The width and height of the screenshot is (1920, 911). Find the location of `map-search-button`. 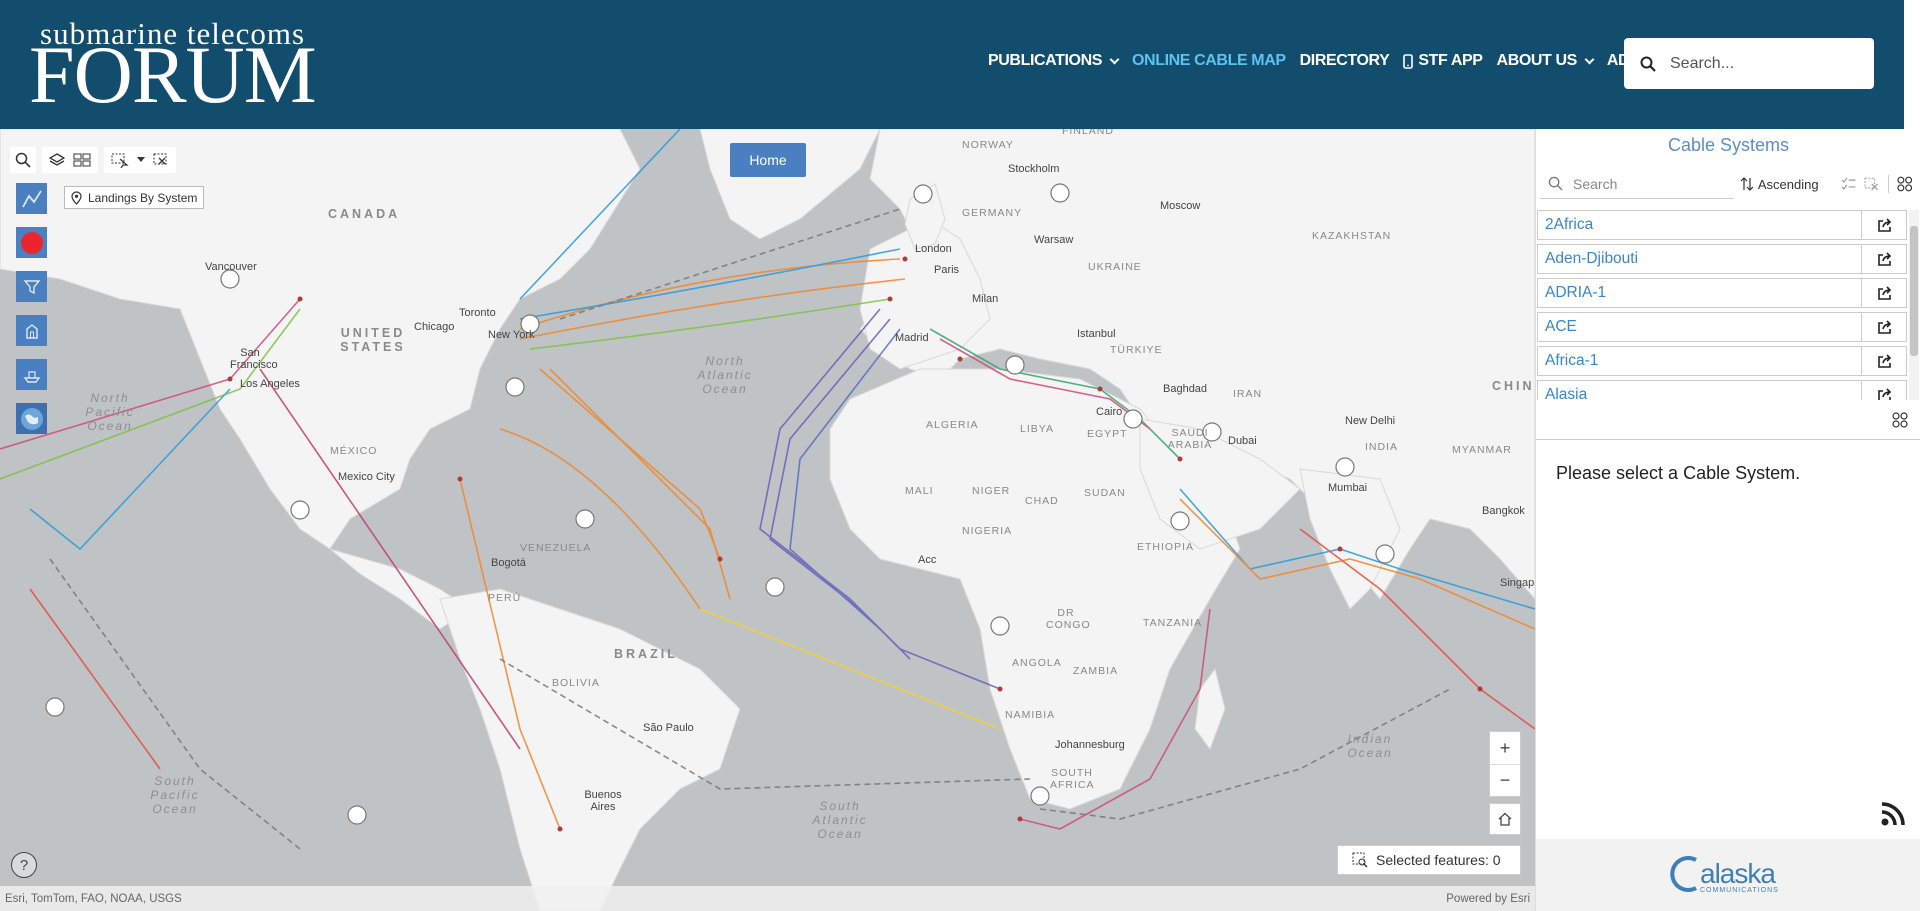

map-search-button is located at coordinates (23, 160).